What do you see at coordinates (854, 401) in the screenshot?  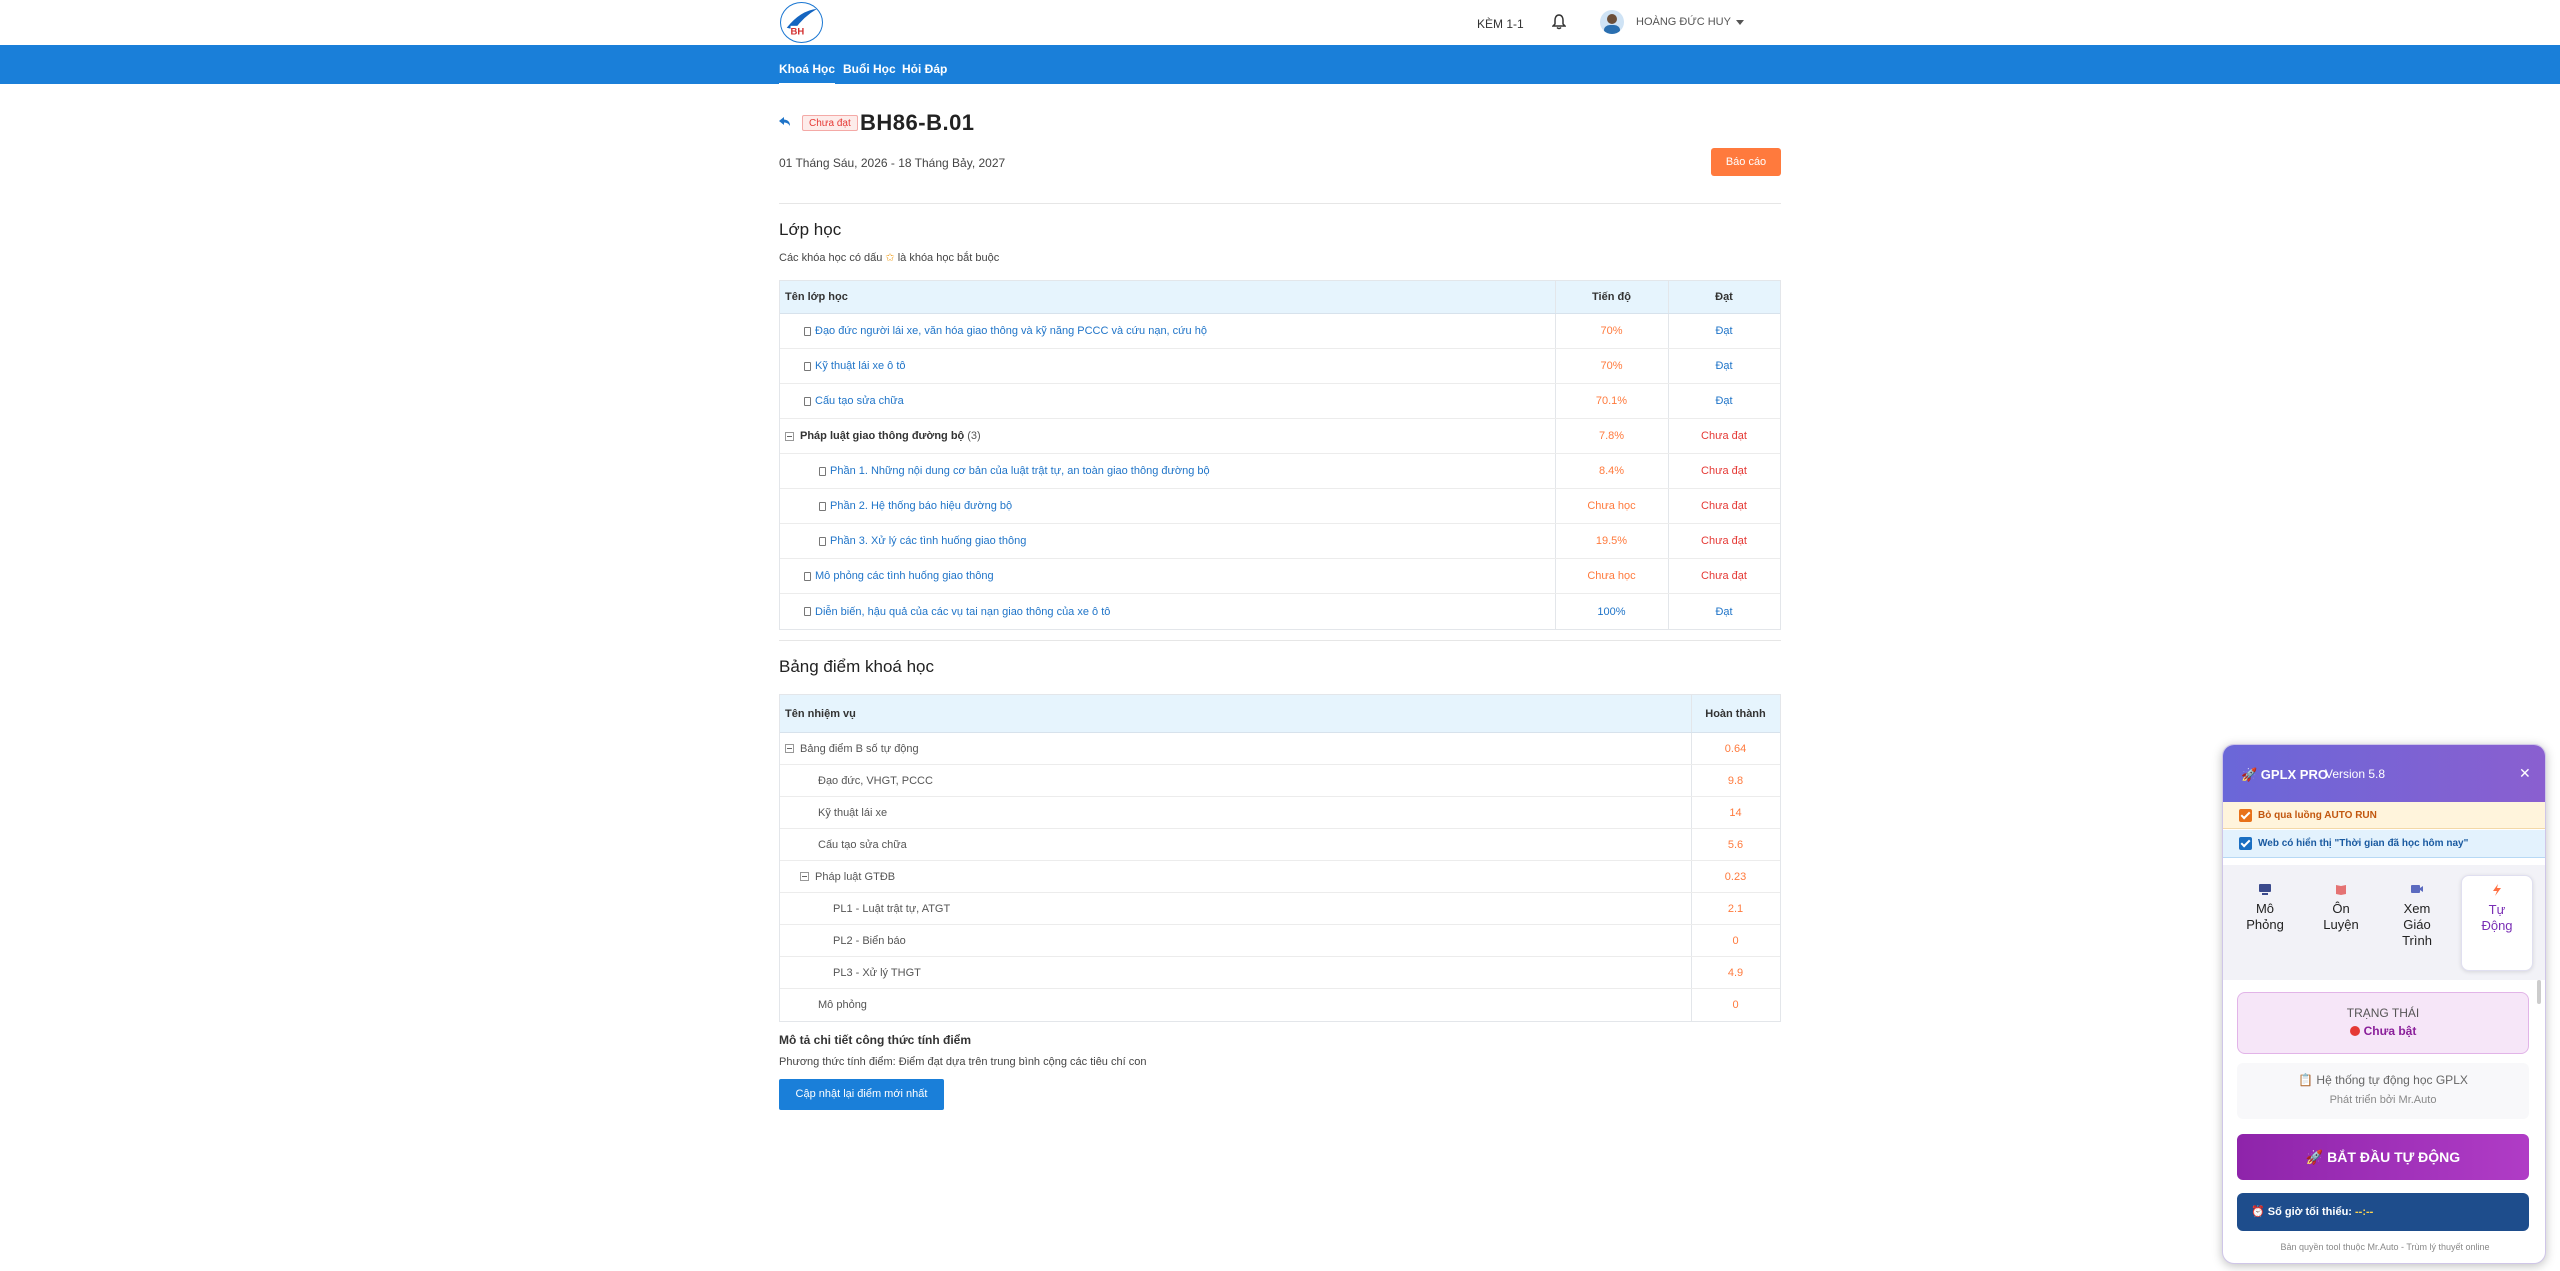 I see `class-link: Cấu tạo sửa chữa` at bounding box center [854, 401].